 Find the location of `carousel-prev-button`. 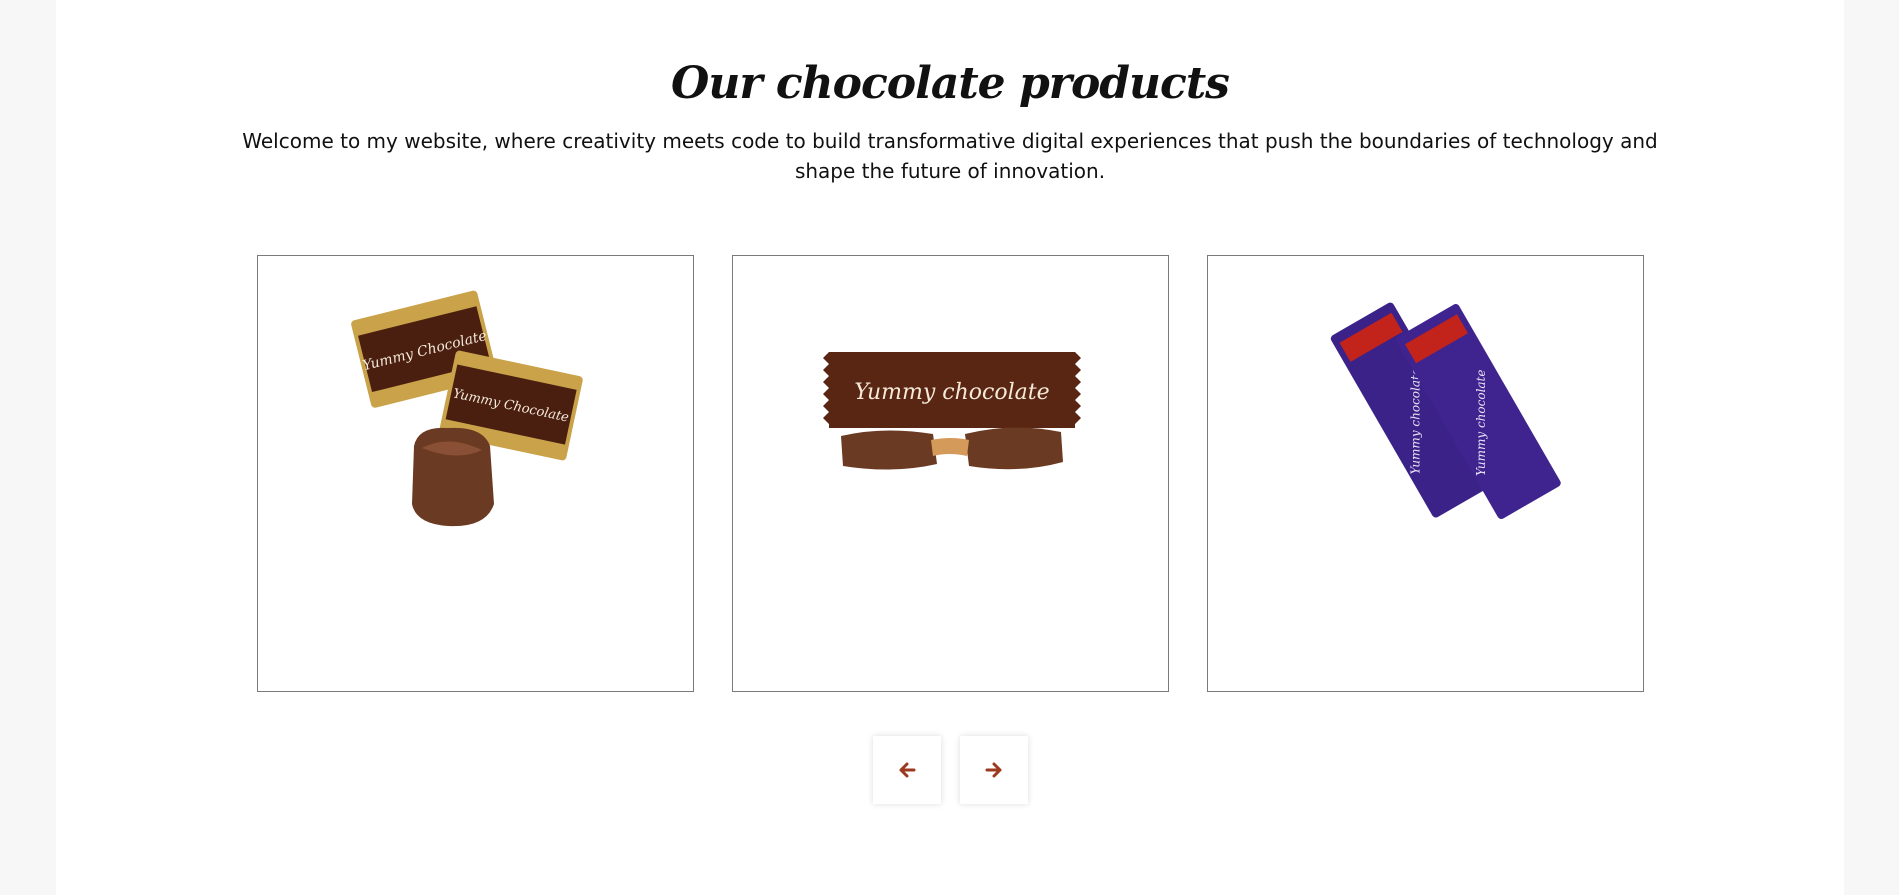

carousel-prev-button is located at coordinates (907, 770).